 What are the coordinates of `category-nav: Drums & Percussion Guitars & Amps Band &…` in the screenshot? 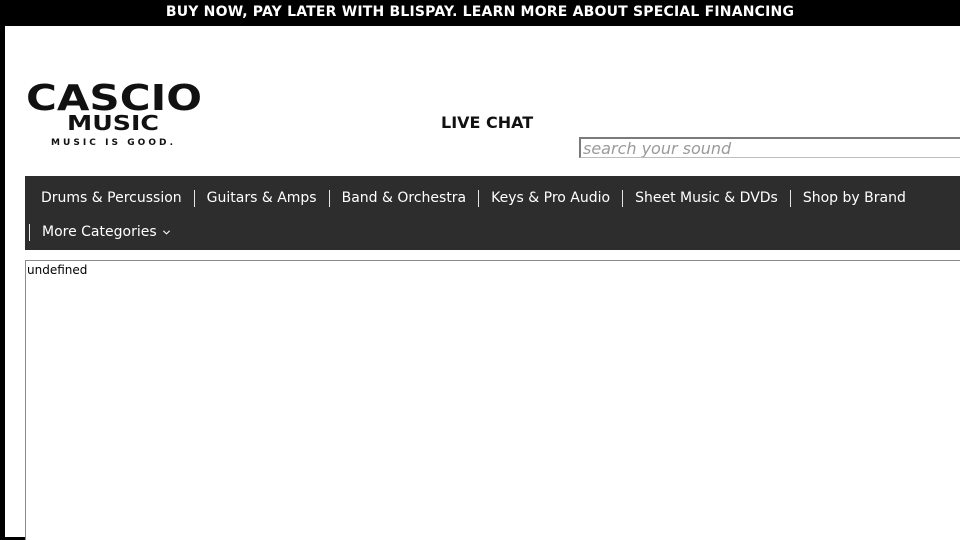 It's located at (492, 213).